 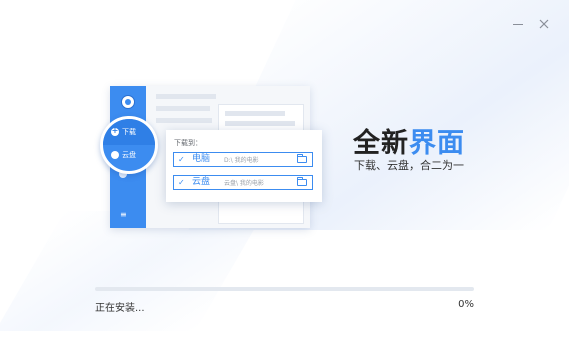 What do you see at coordinates (201, 182) in the screenshot?
I see `option-label: 云盘` at bounding box center [201, 182].